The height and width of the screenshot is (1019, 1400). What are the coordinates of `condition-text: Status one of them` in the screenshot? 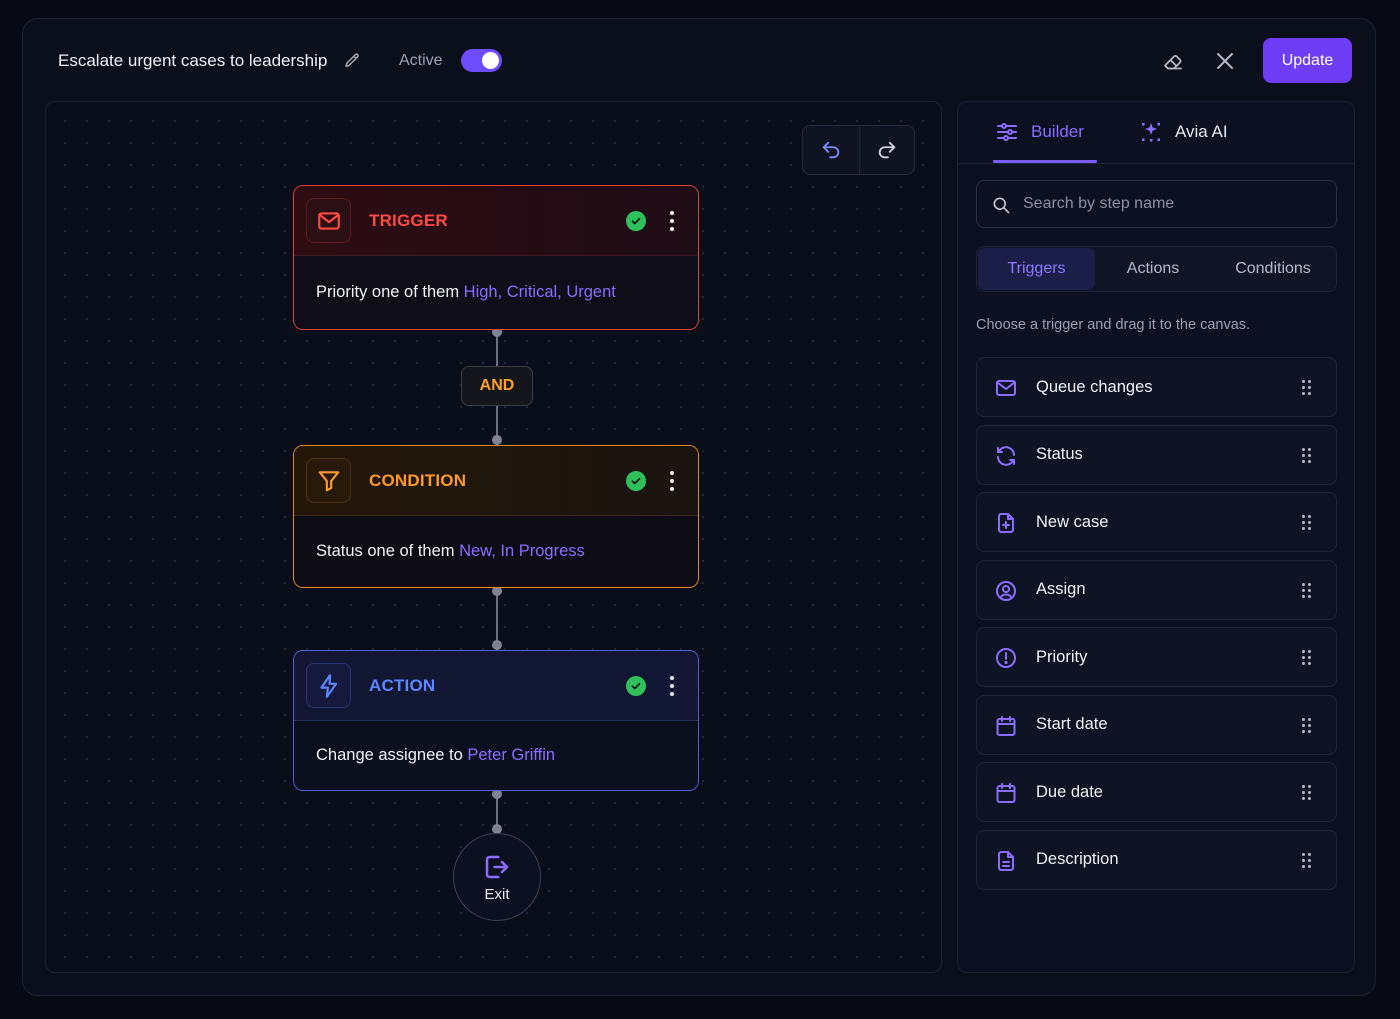 It's located at (385, 551).